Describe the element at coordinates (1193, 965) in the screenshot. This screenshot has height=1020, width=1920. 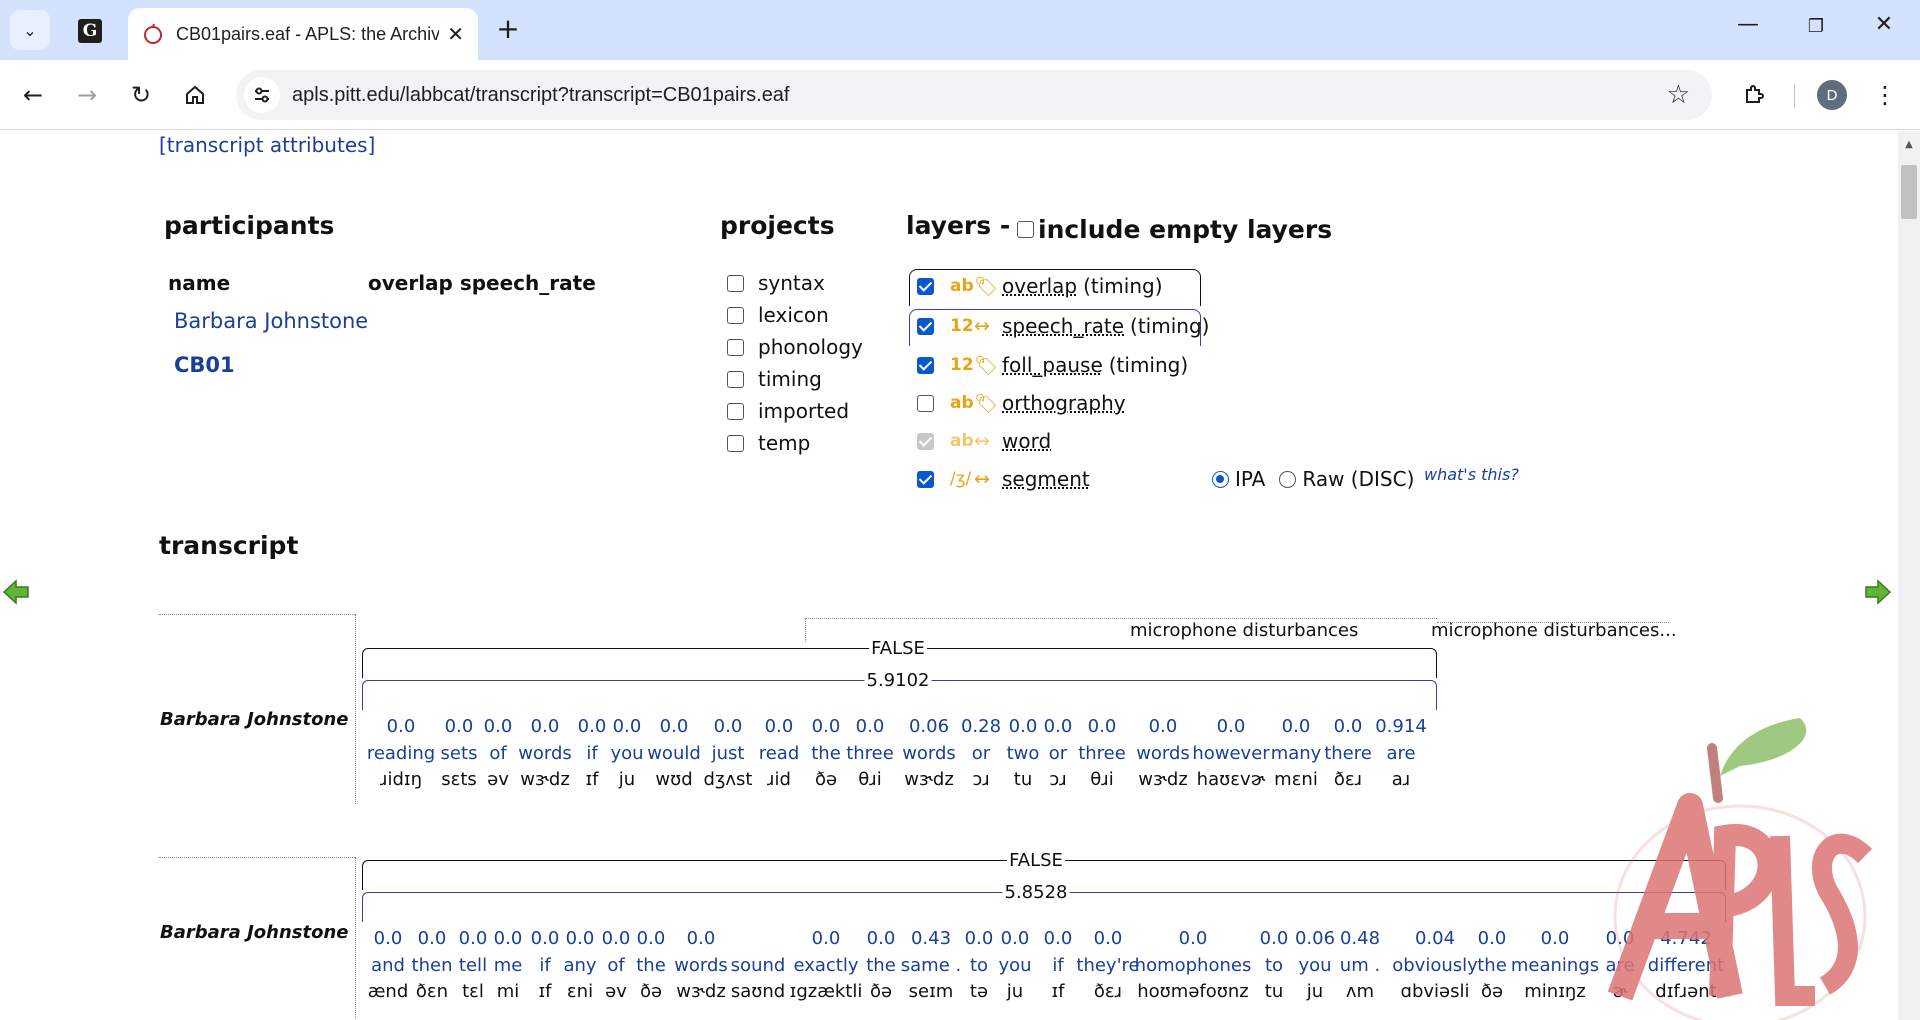
I see `word-orthography: homophones` at that location.